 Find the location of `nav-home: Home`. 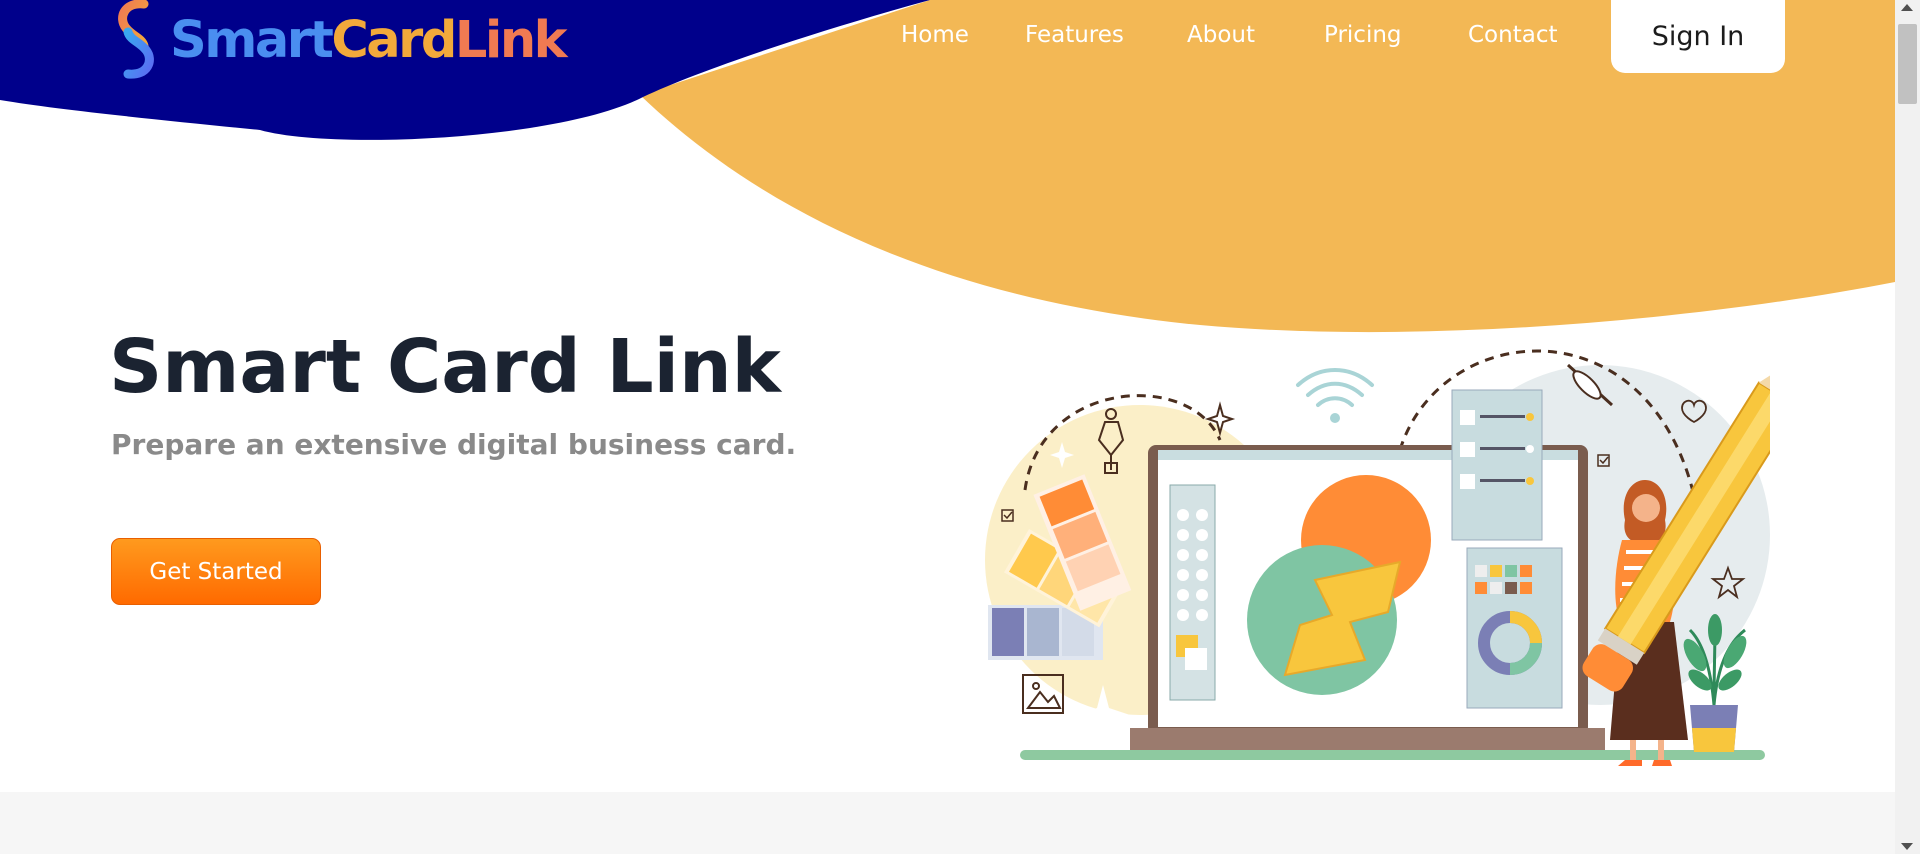

nav-home: Home is located at coordinates (935, 35).